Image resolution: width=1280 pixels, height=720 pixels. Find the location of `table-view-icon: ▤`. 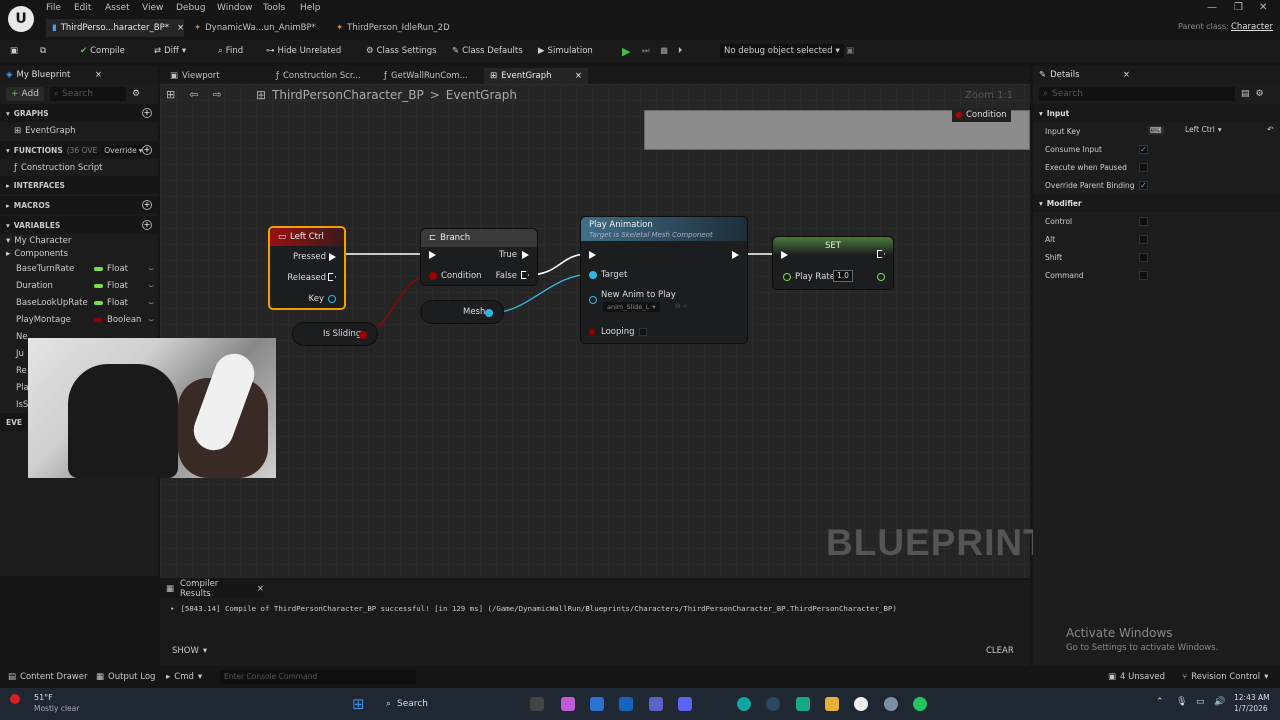

table-view-icon: ▤ is located at coordinates (1245, 94).